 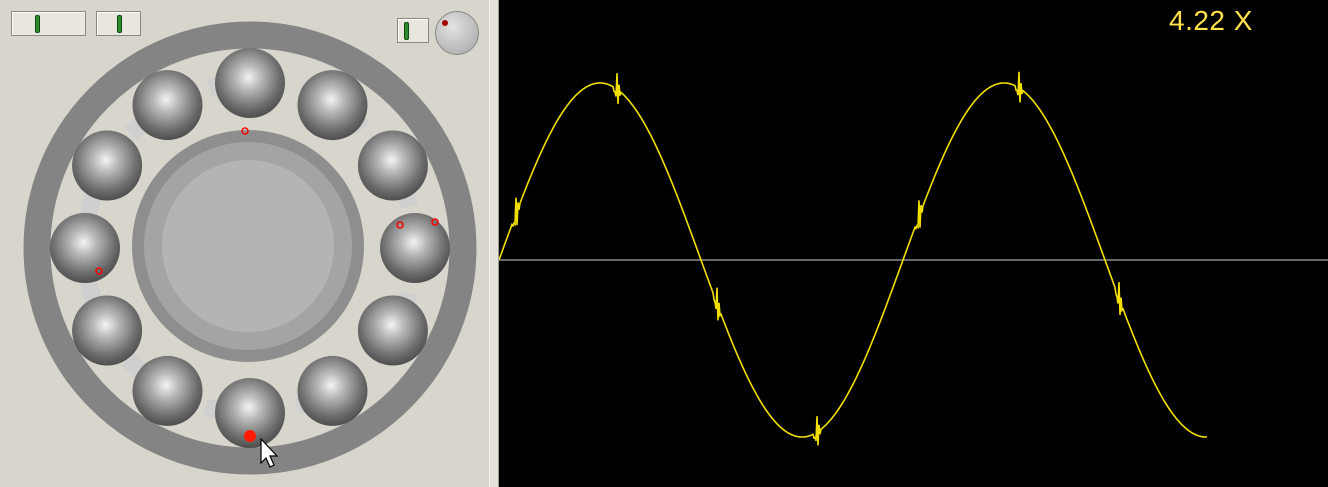 I want to click on panel-splitter, so click(x=494, y=243).